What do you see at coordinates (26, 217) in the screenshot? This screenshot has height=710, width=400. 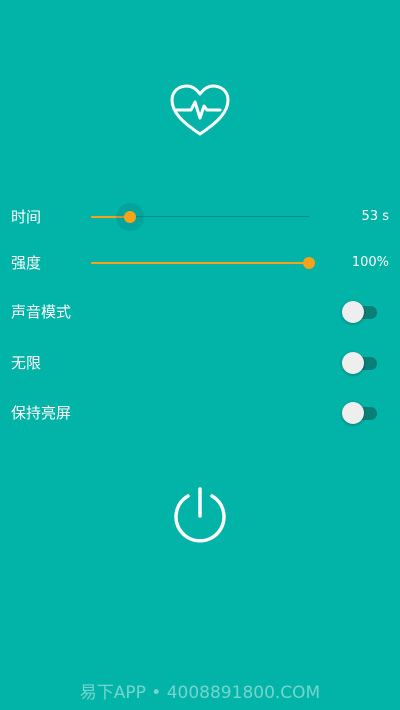 I see `time-label: 时间` at bounding box center [26, 217].